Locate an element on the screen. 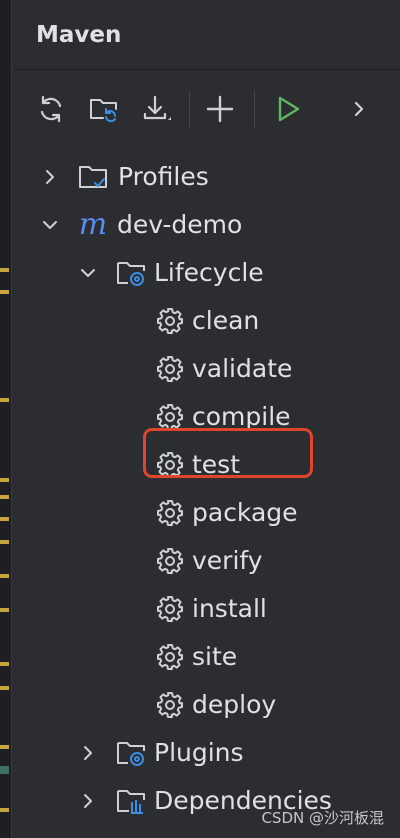 This screenshot has height=838, width=400. lifecycle-phase-package: package is located at coordinates (206, 513).